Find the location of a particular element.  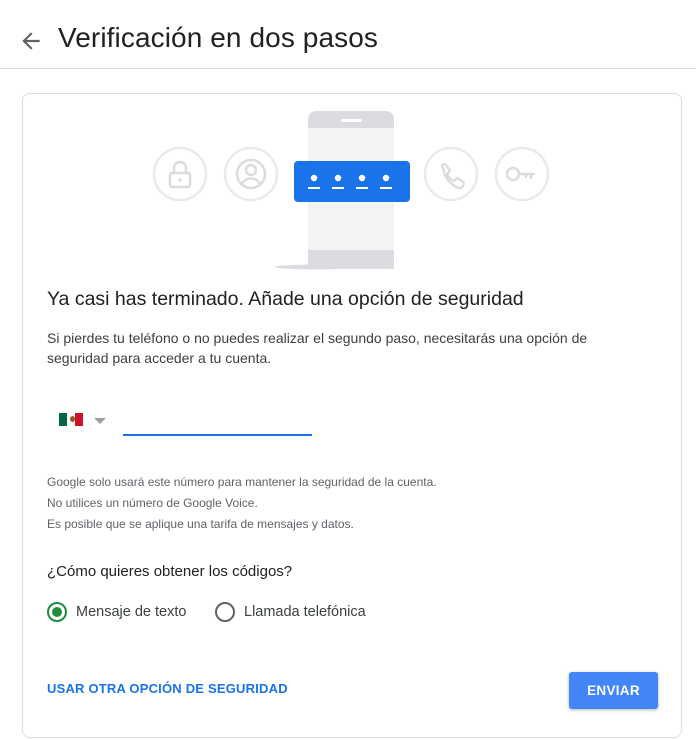

page-title: Verificación en dos pasos is located at coordinates (218, 37).